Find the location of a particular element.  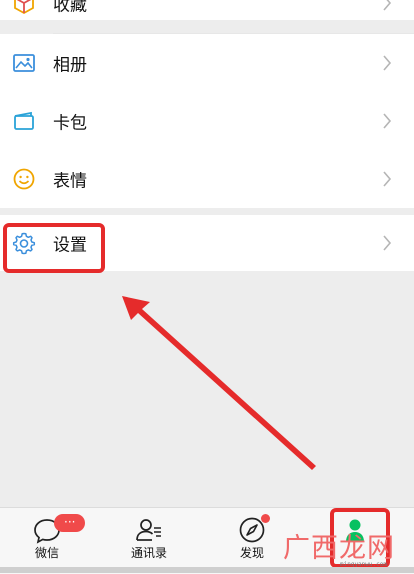

tab-contacts: 通讯录 is located at coordinates (149, 541).